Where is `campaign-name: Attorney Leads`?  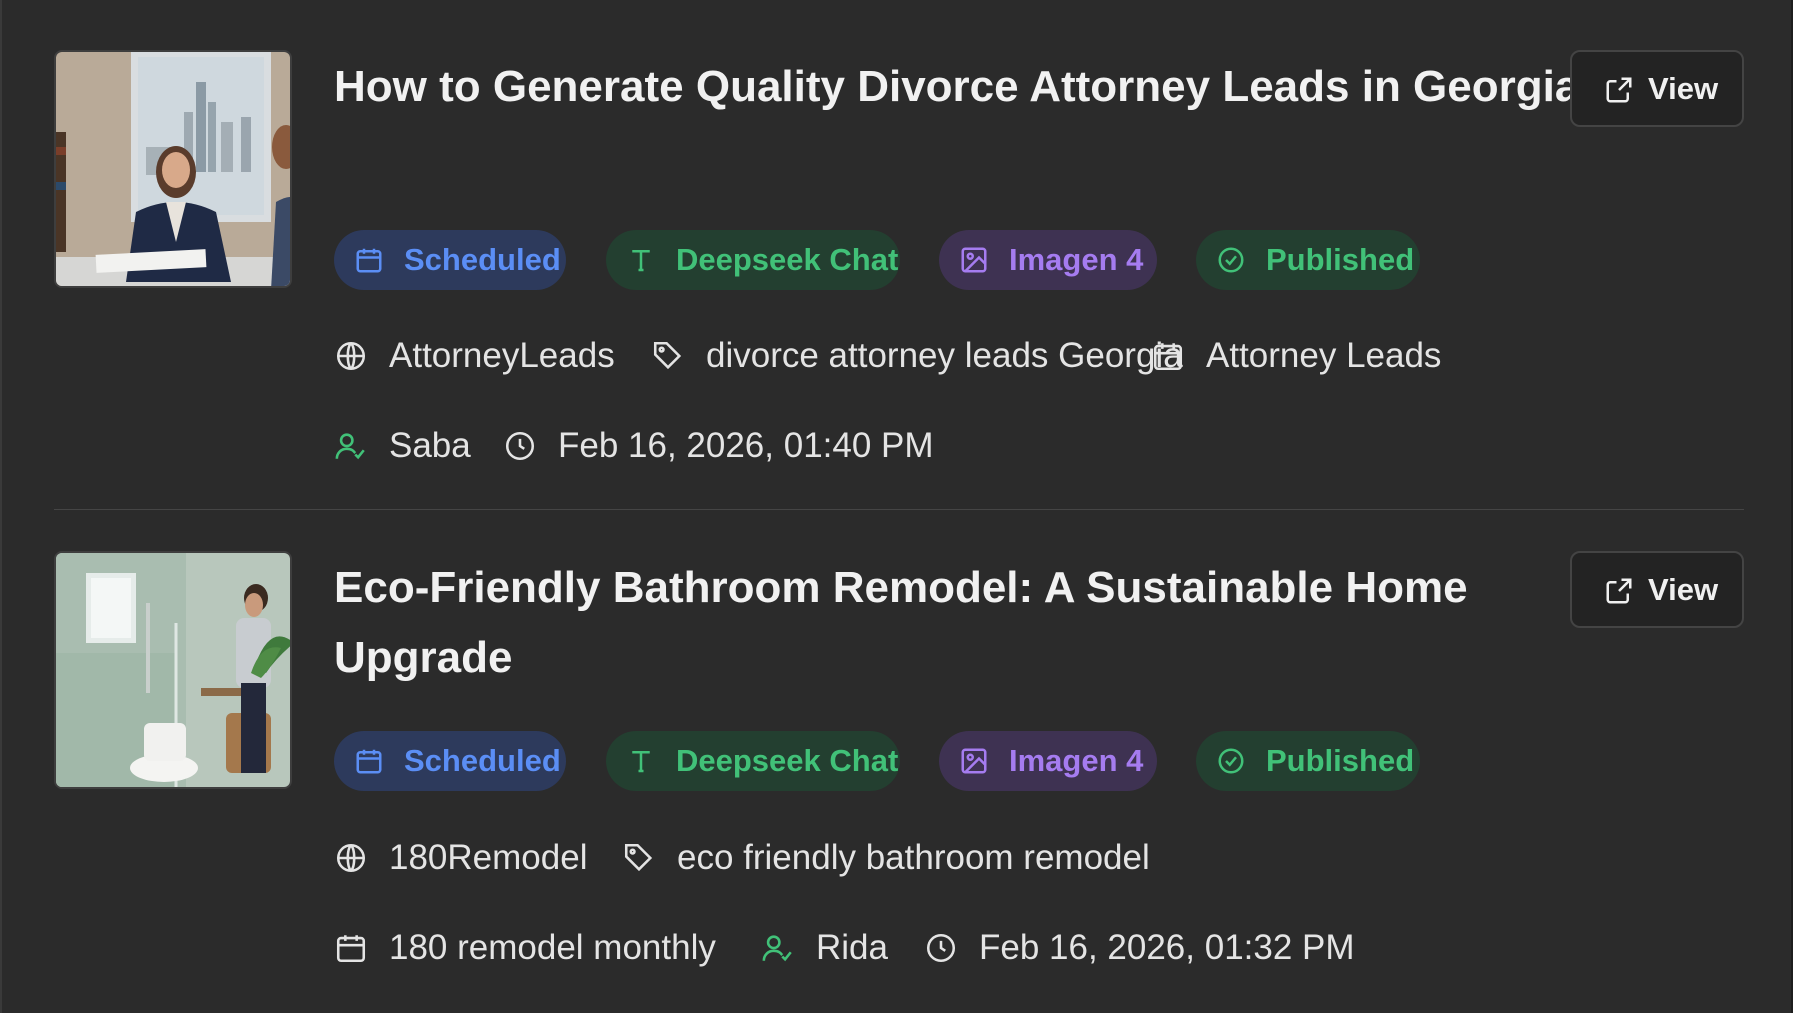 campaign-name: Attorney Leads is located at coordinates (1324, 355).